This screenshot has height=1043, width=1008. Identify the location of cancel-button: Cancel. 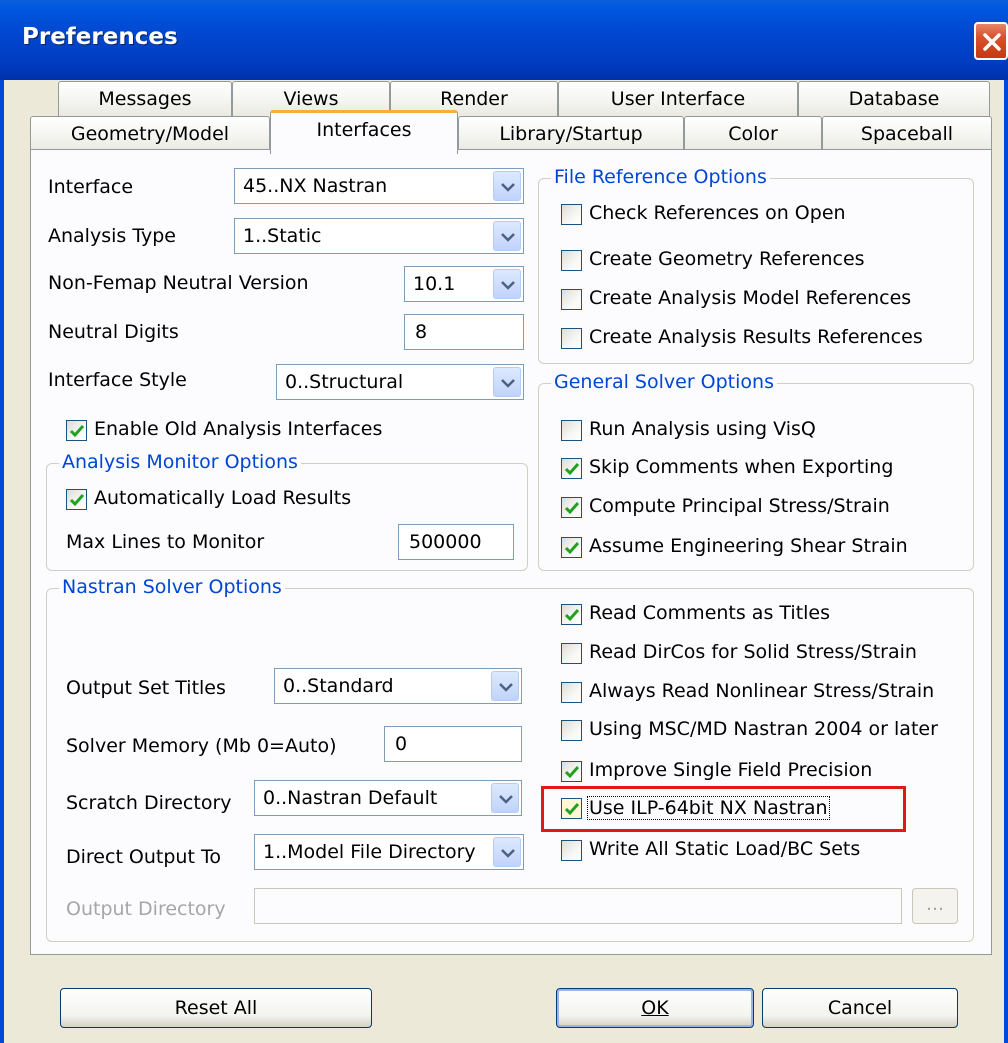
(860, 1008).